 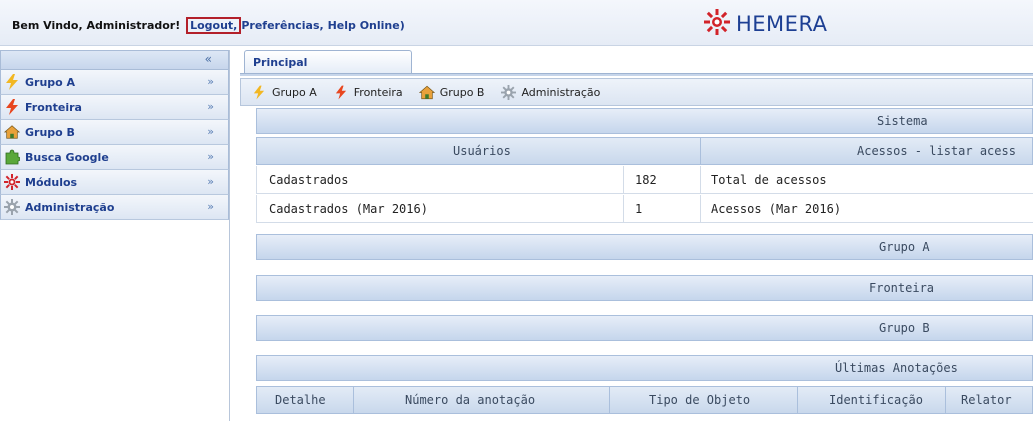 What do you see at coordinates (114, 132) in the screenshot?
I see `sidebar-item-grupo-b: Grupo B »` at bounding box center [114, 132].